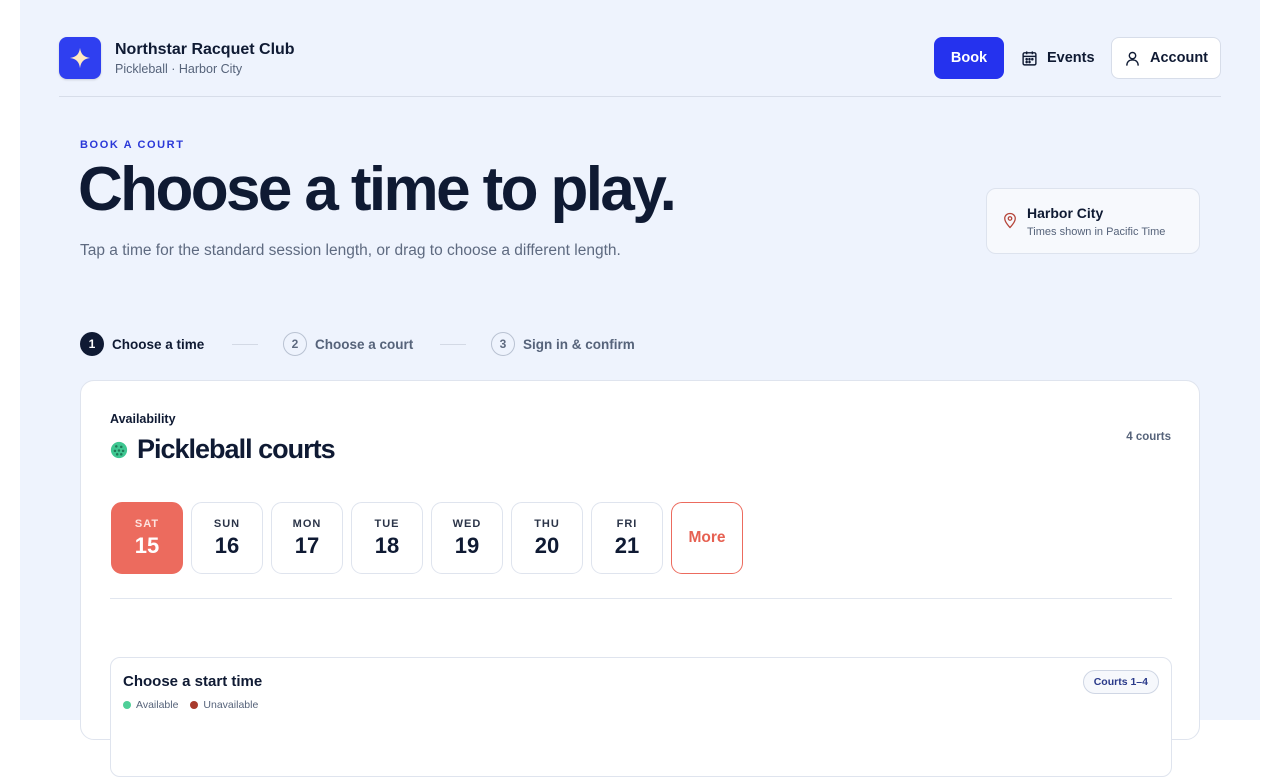 This screenshot has height=777, width=1280. I want to click on account-button: Account, so click(1166, 58).